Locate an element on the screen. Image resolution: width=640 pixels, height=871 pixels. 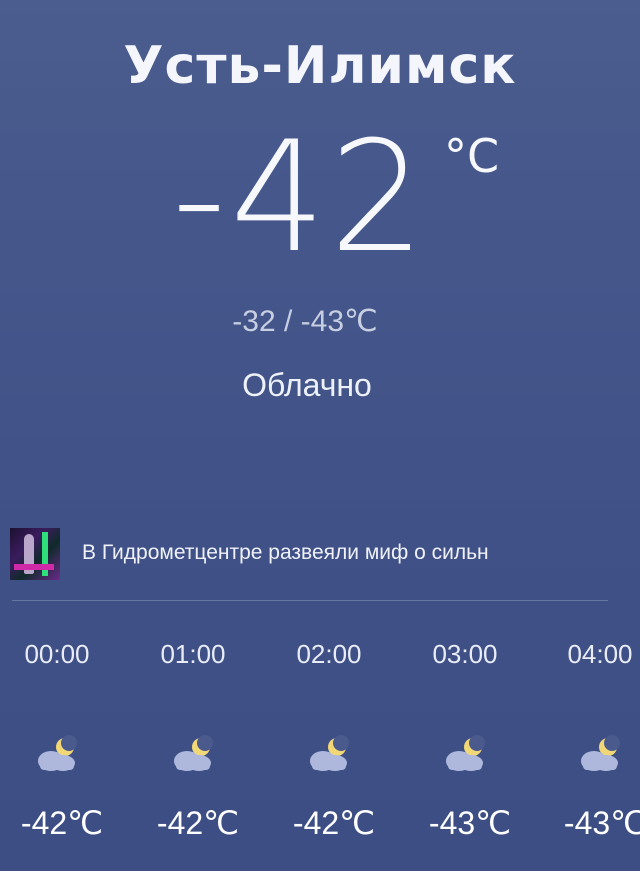
hour-time: 00:00 is located at coordinates (57, 654).